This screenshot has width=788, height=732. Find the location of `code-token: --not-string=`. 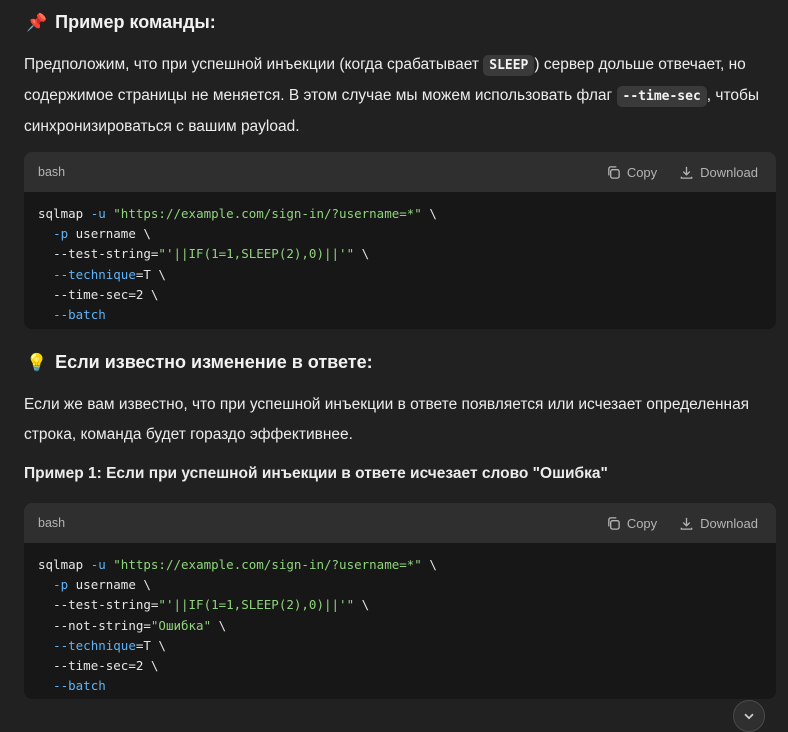

code-token: --not-string= is located at coordinates (102, 625).